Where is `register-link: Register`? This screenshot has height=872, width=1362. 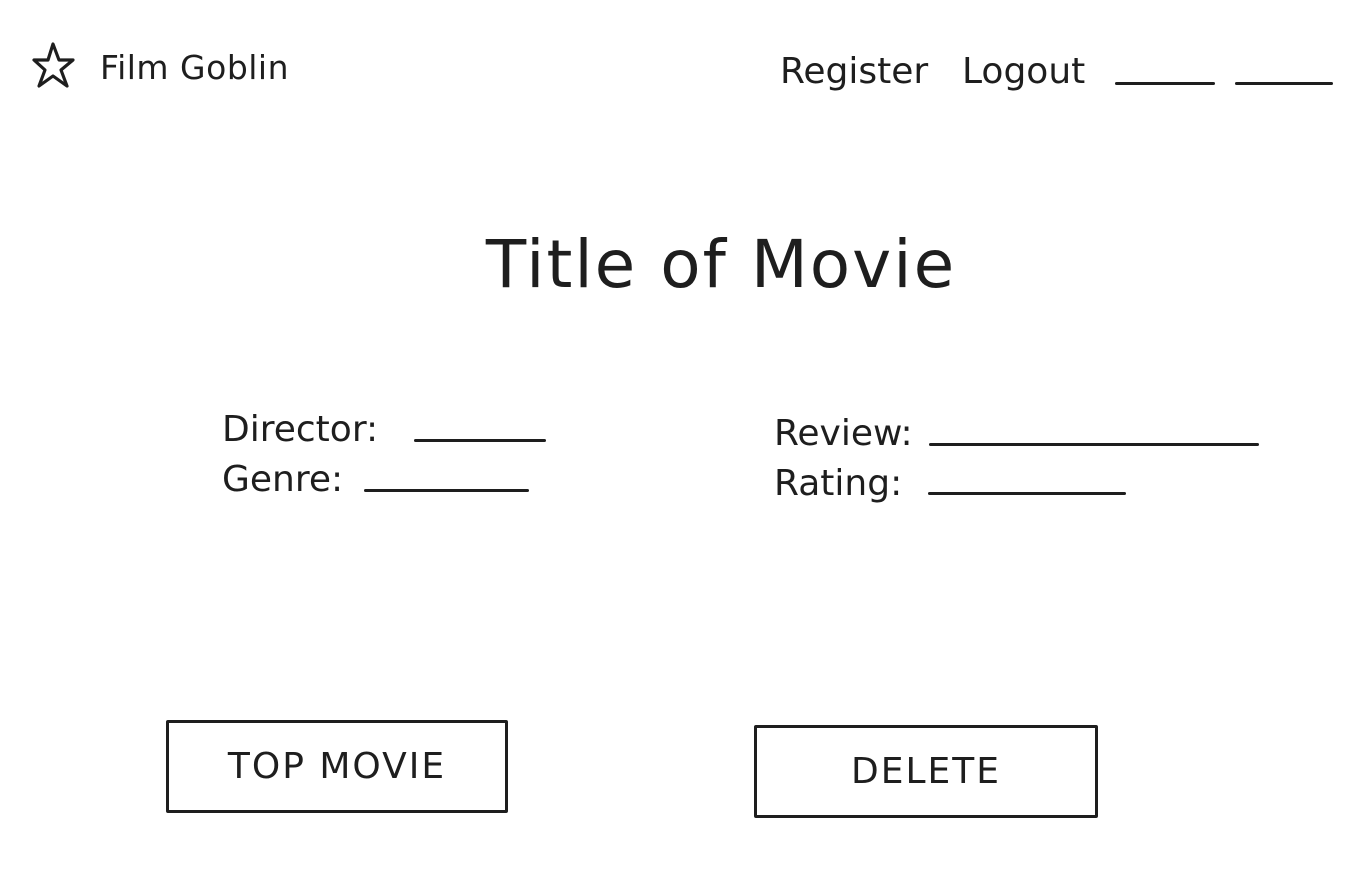 register-link: Register is located at coordinates (854, 72).